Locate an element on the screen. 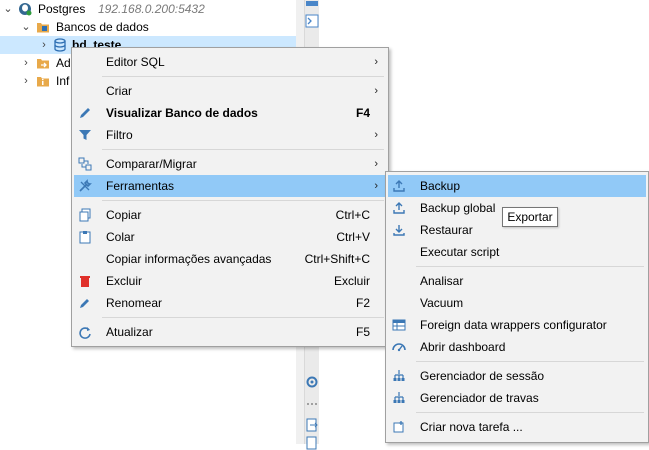 The height and width of the screenshot is (450, 649). backup-icon is located at coordinates (399, 186).